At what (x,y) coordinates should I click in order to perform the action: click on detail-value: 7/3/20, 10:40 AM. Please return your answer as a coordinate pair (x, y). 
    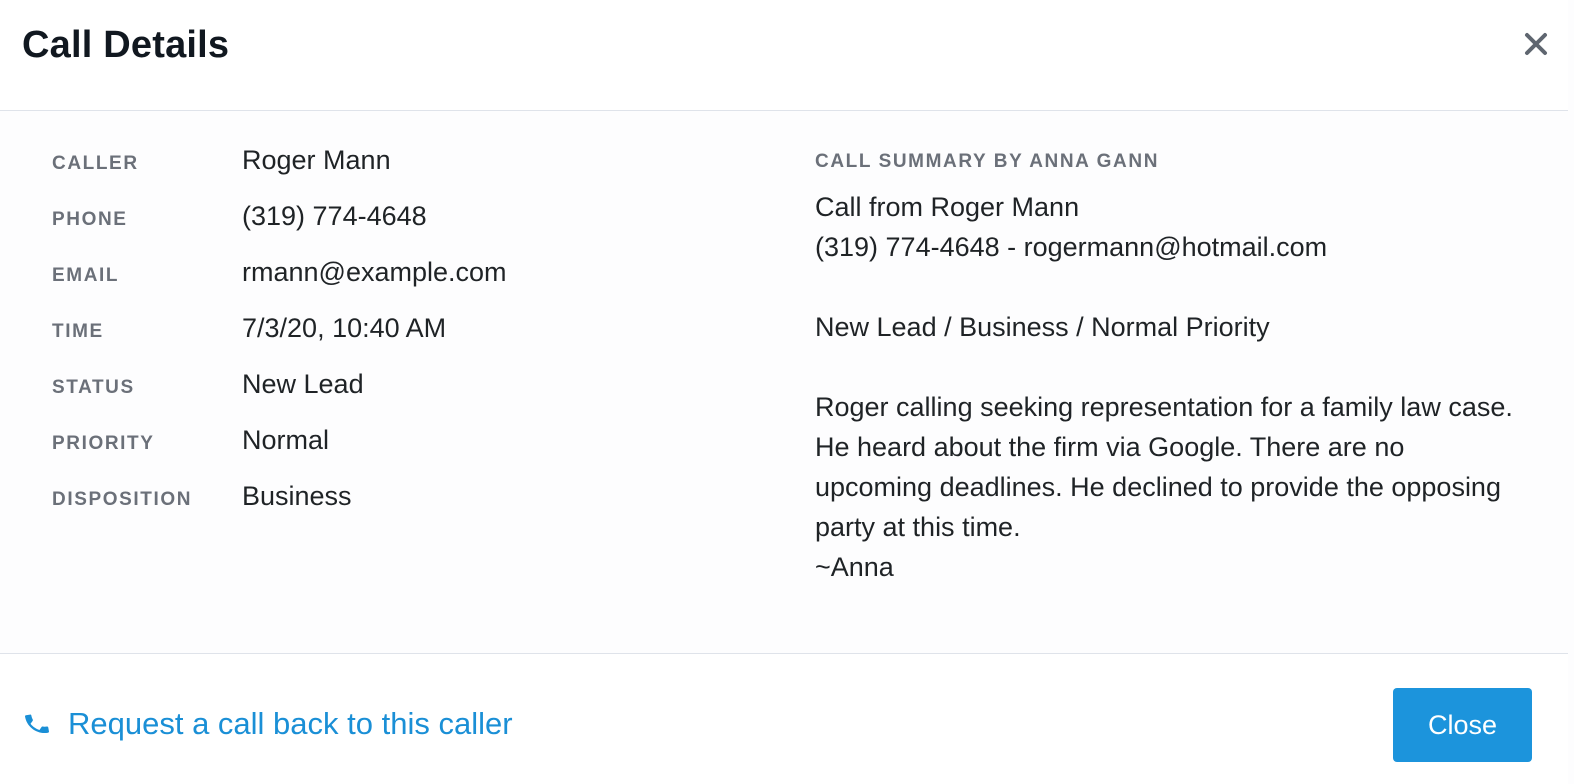
    Looking at the image, I should click on (344, 328).